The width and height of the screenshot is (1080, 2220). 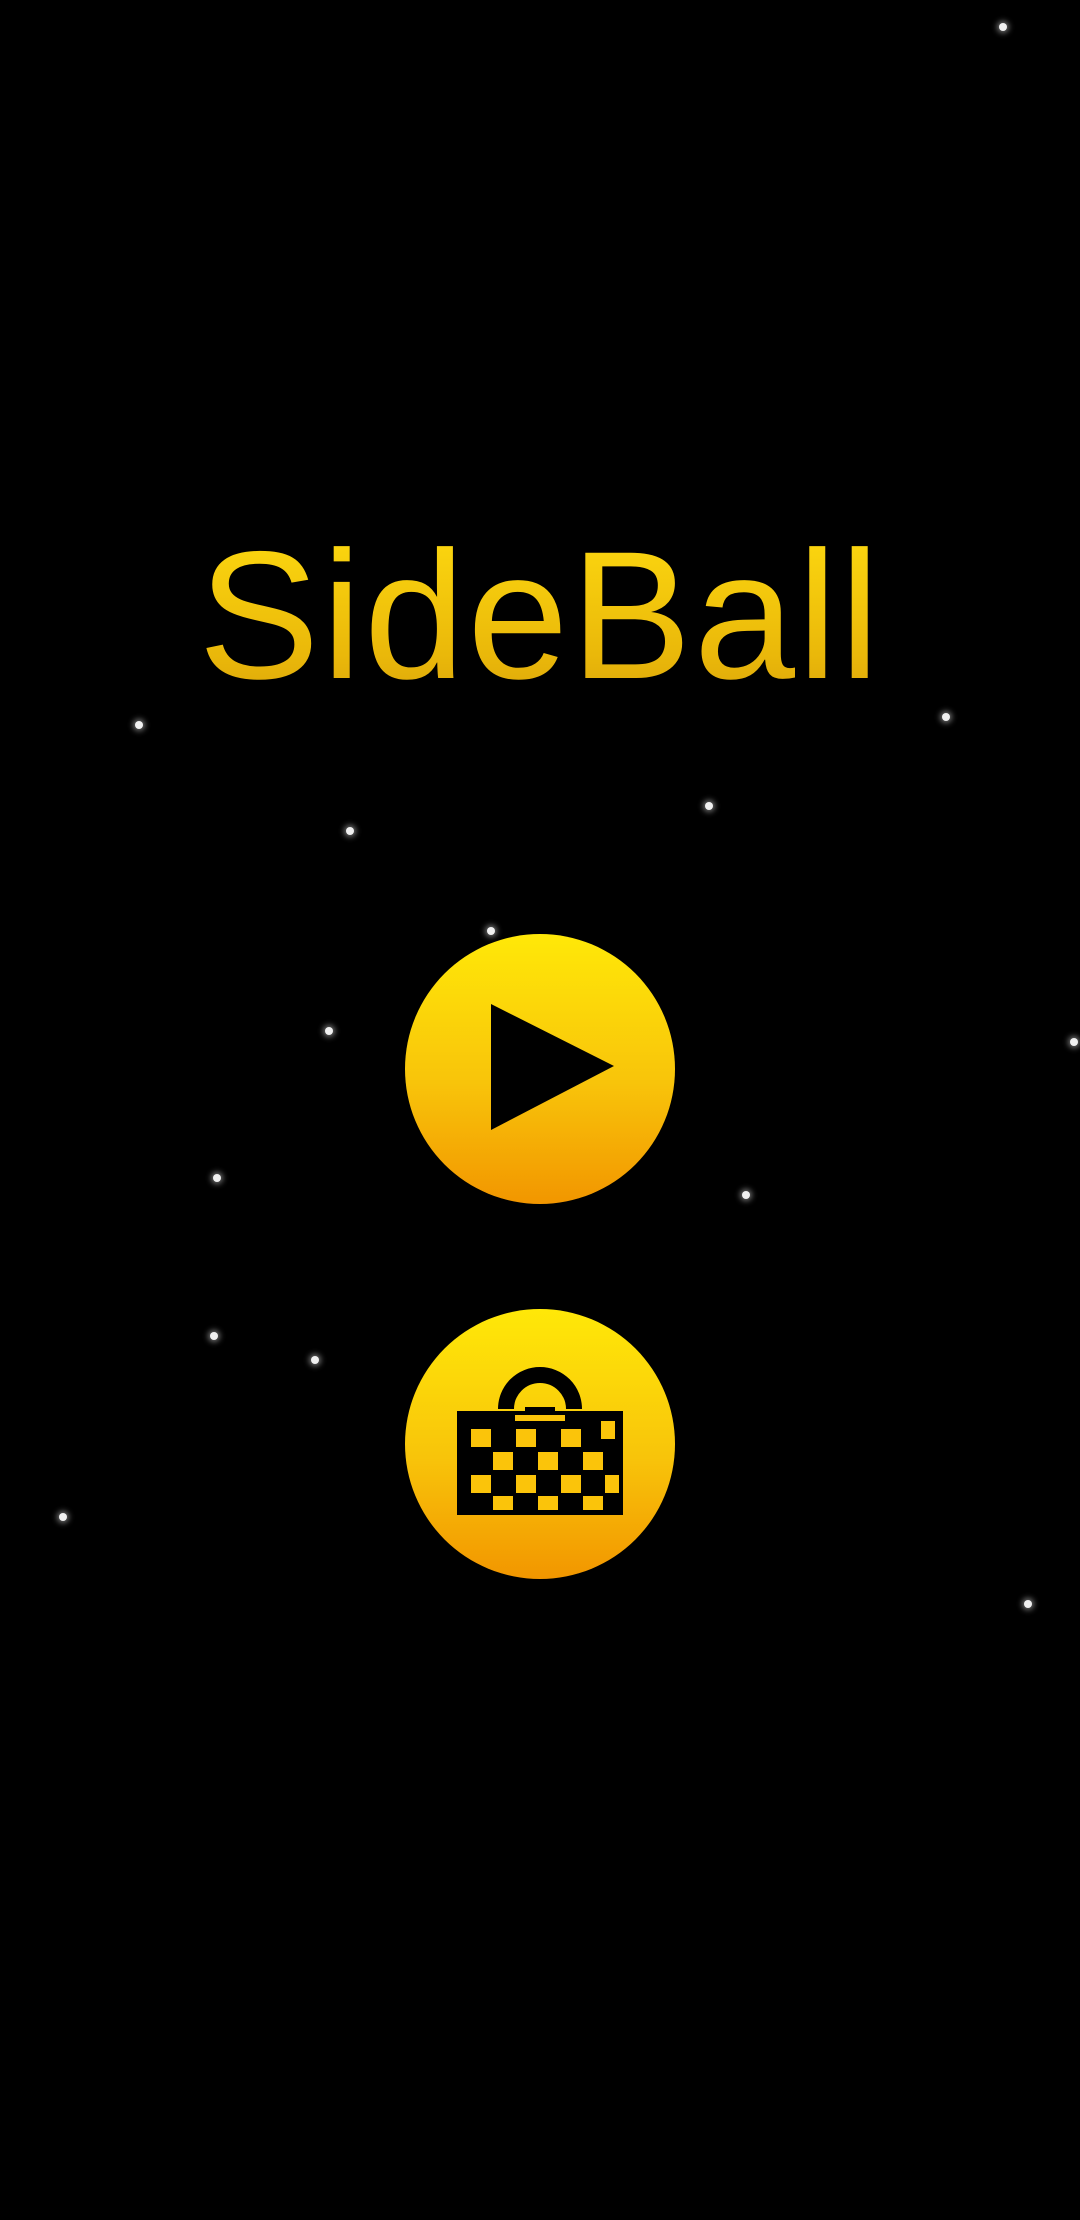 What do you see at coordinates (540, 615) in the screenshot?
I see `game-title: SideBall` at bounding box center [540, 615].